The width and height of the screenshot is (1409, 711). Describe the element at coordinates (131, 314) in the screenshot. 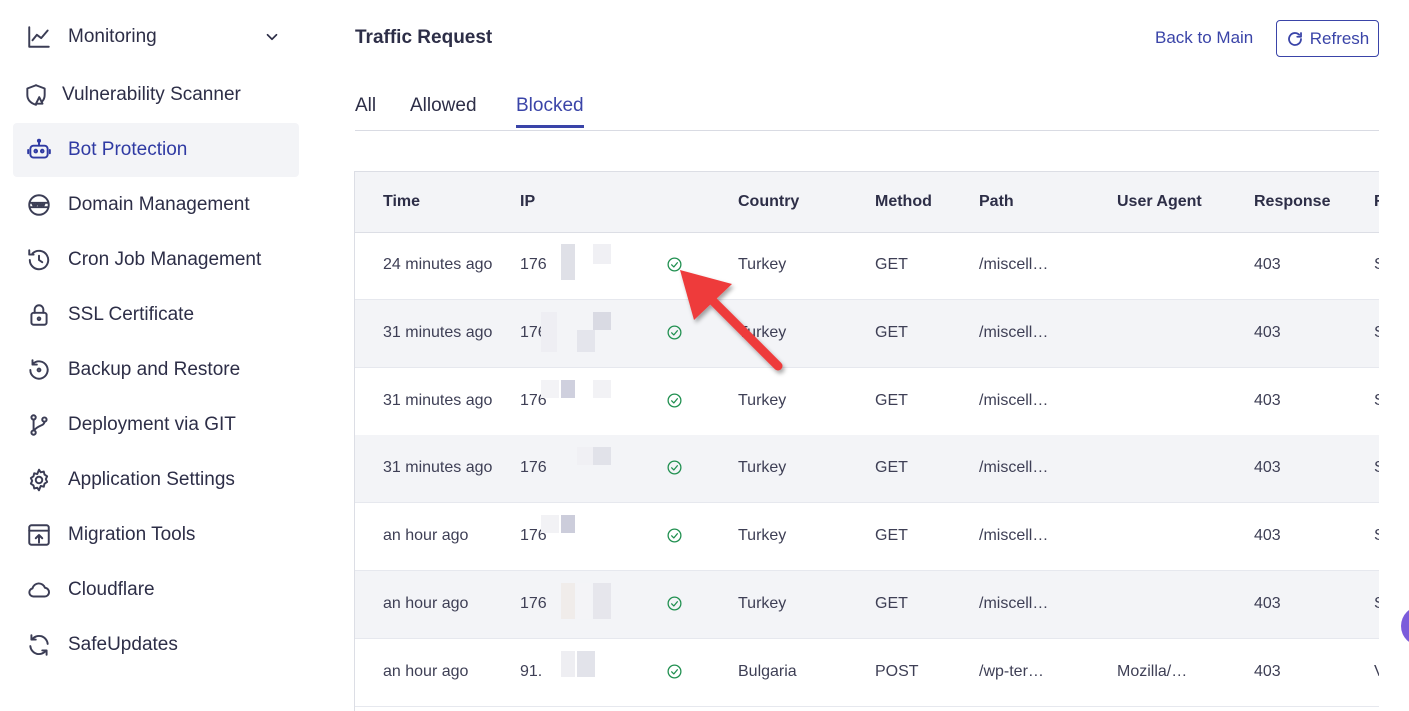

I see `sidebar-item-label: SSL Certificate` at that location.